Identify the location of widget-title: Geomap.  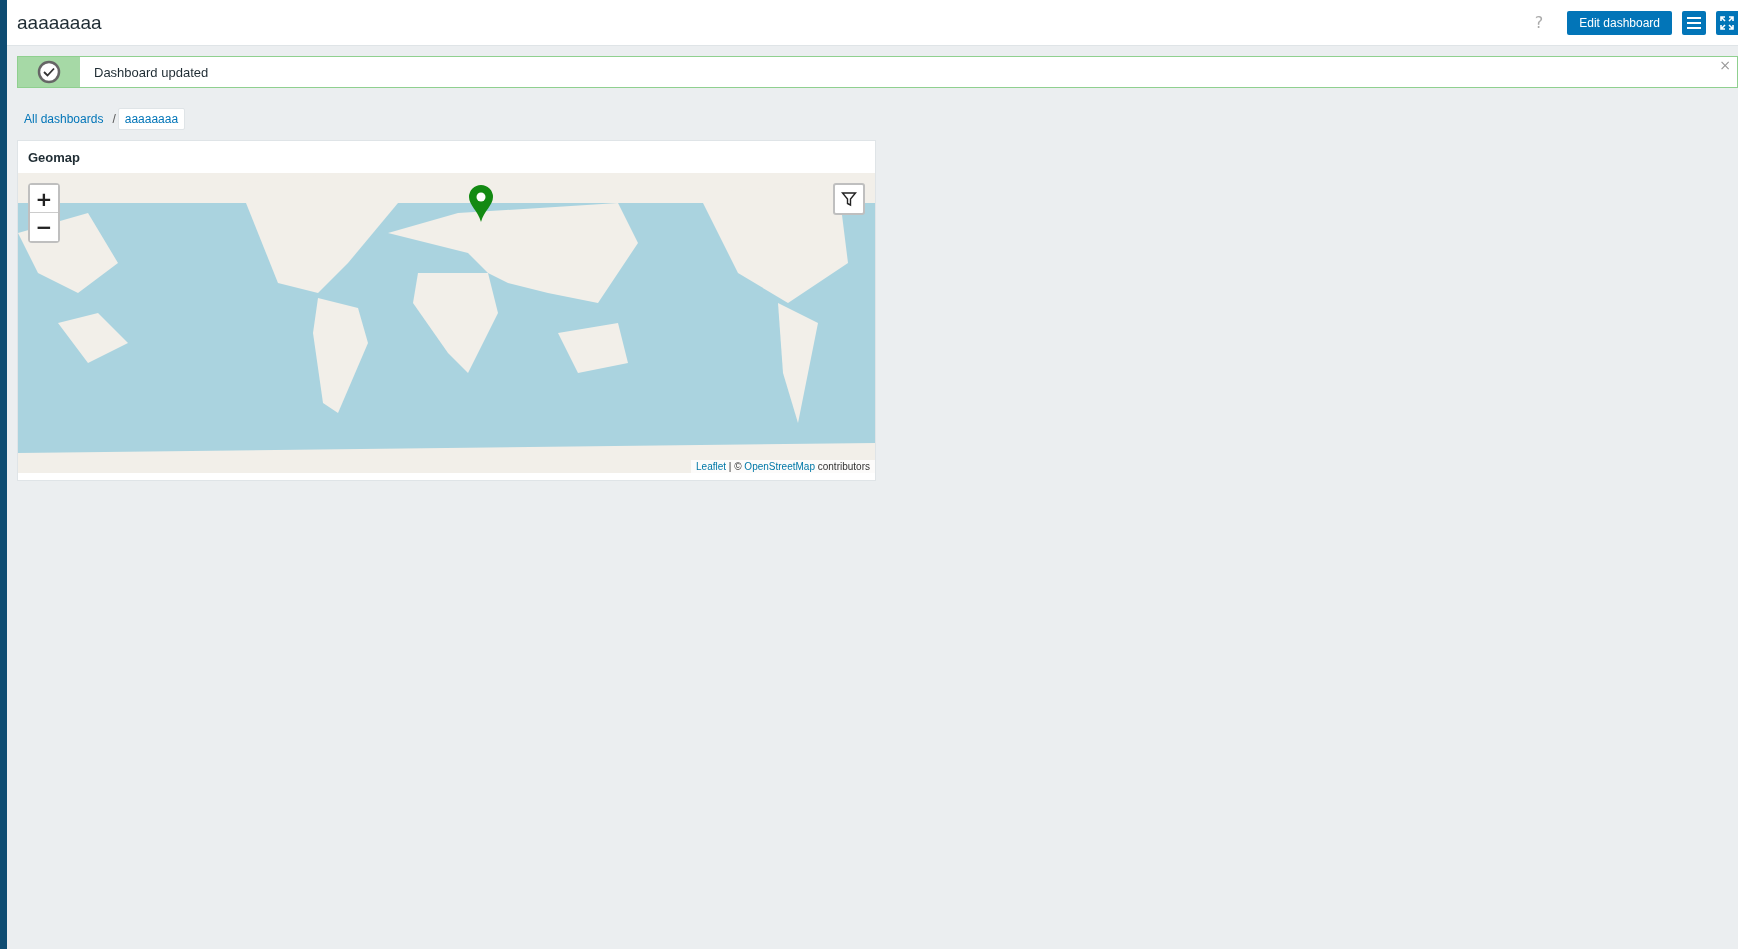
(54, 157).